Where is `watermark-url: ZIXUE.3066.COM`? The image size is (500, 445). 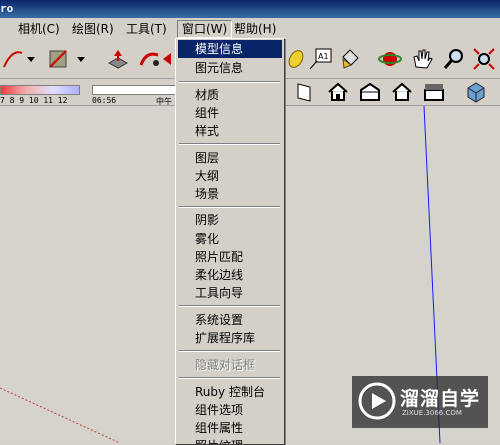 watermark-url: ZIXUE.3066.COM is located at coordinates (432, 413).